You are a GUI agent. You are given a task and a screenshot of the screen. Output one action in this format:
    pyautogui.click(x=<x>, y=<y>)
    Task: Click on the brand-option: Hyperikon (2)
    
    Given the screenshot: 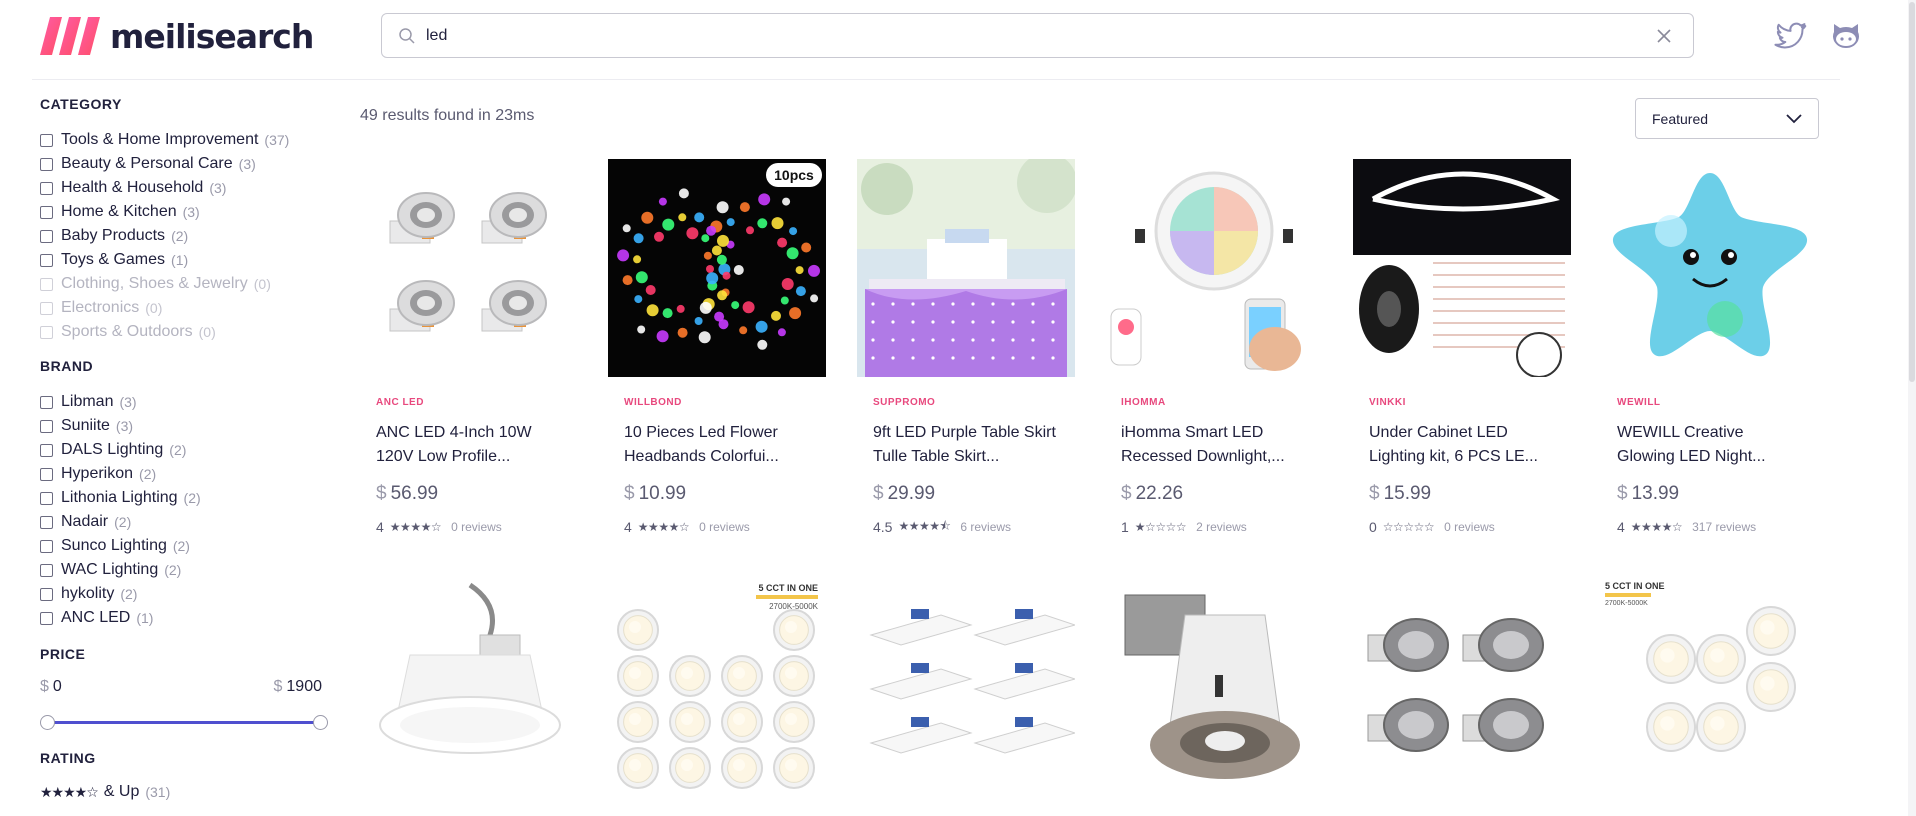 What is the action you would take?
    pyautogui.click(x=185, y=474)
    